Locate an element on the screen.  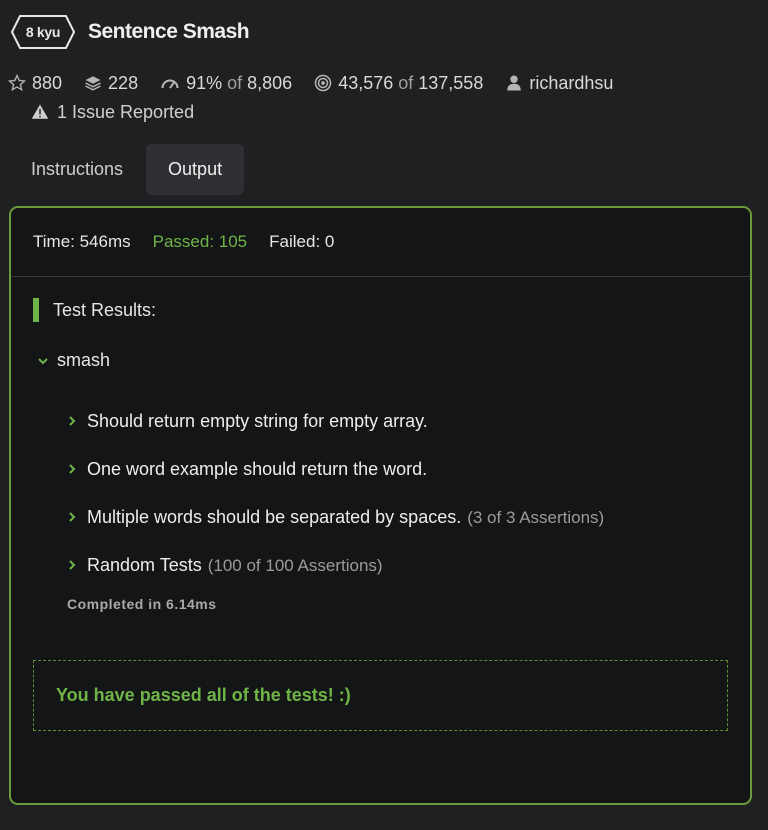
completion-stat: 43,576 of 137,558 is located at coordinates (398, 83).